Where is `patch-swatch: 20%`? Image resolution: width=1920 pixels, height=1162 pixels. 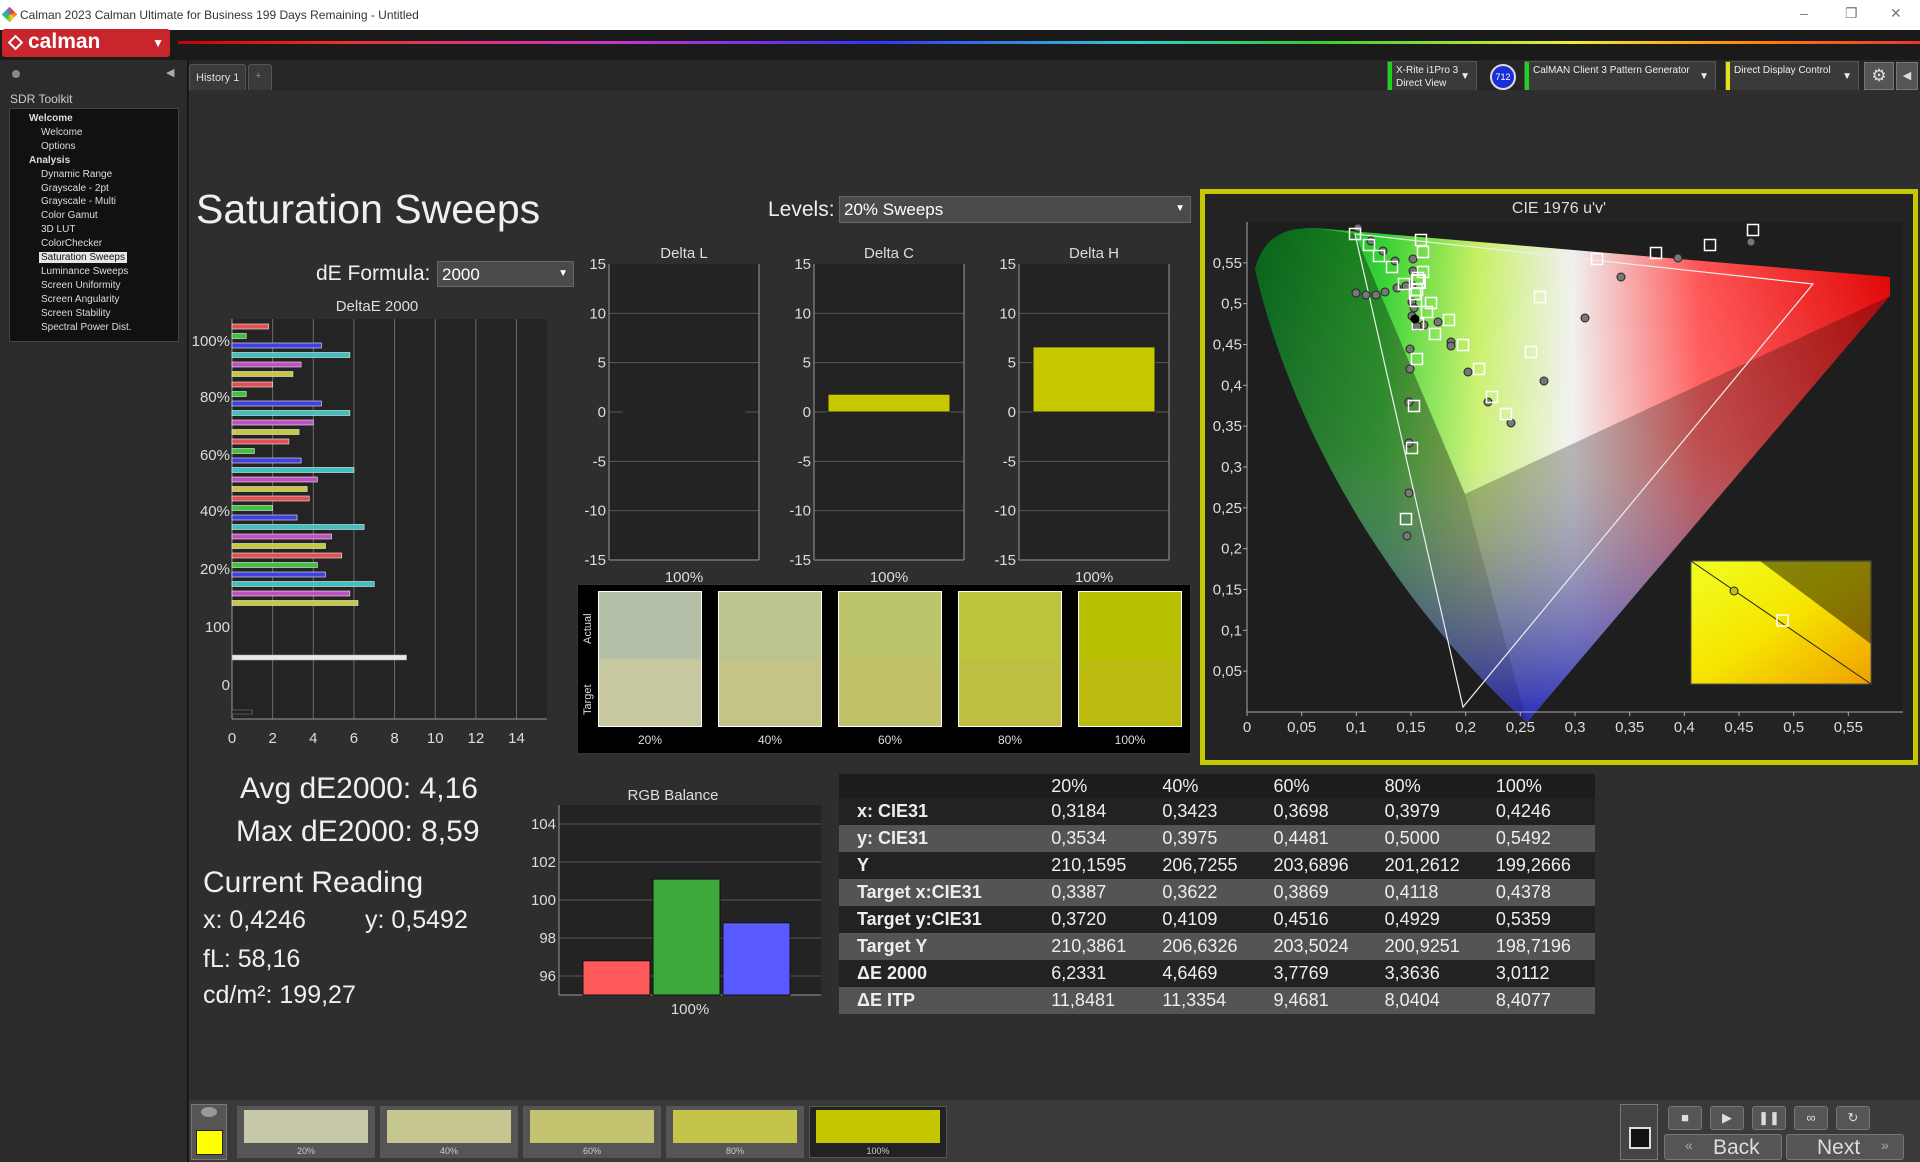 patch-swatch: 20% is located at coordinates (306, 1132).